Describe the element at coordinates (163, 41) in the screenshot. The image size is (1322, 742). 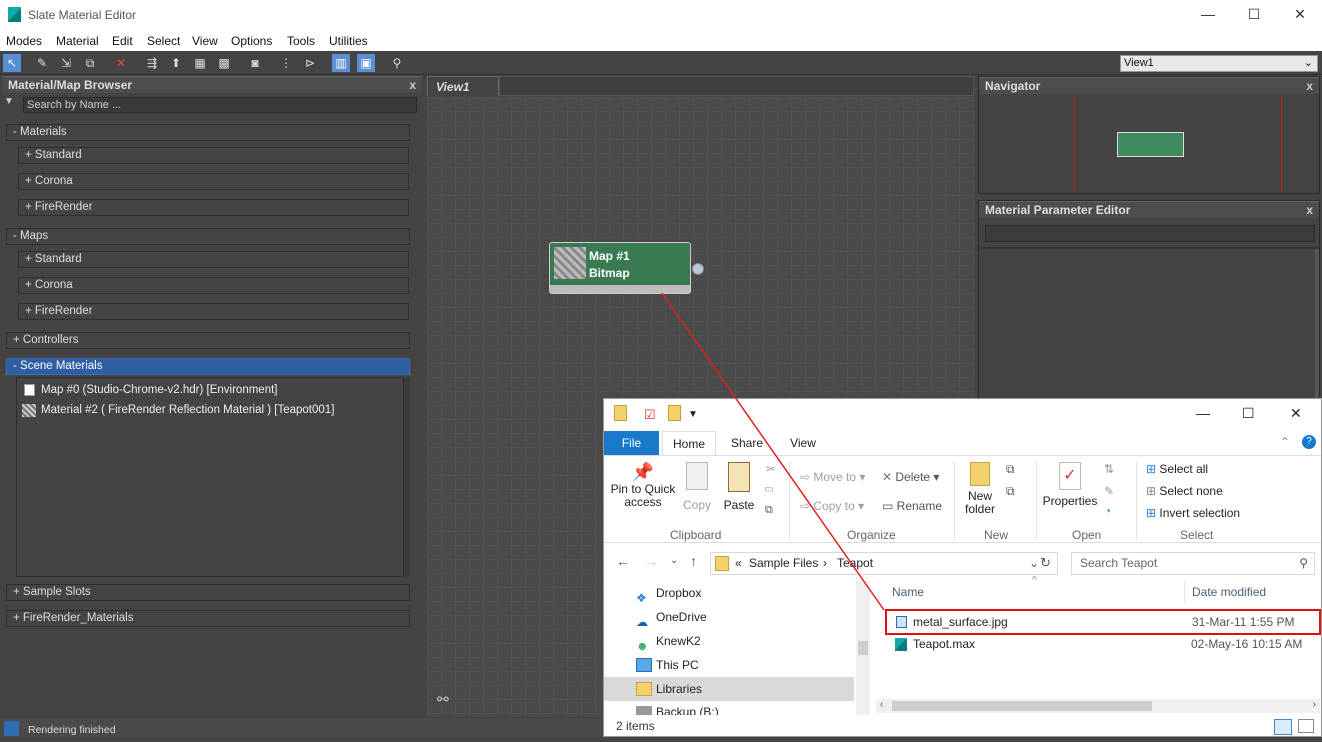
I see `menu-select: Select` at that location.